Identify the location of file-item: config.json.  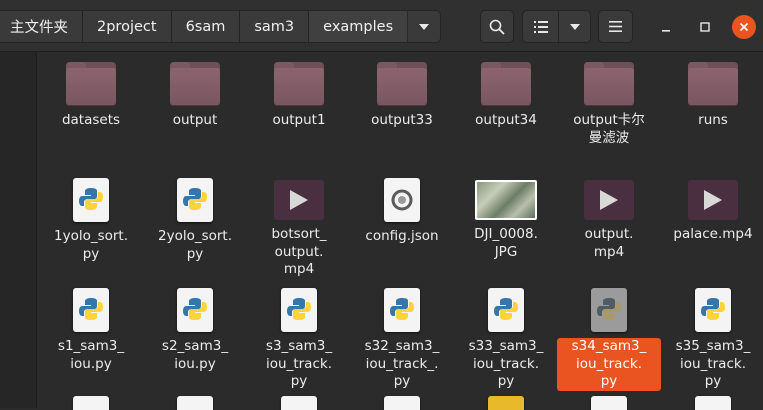
(402, 212).